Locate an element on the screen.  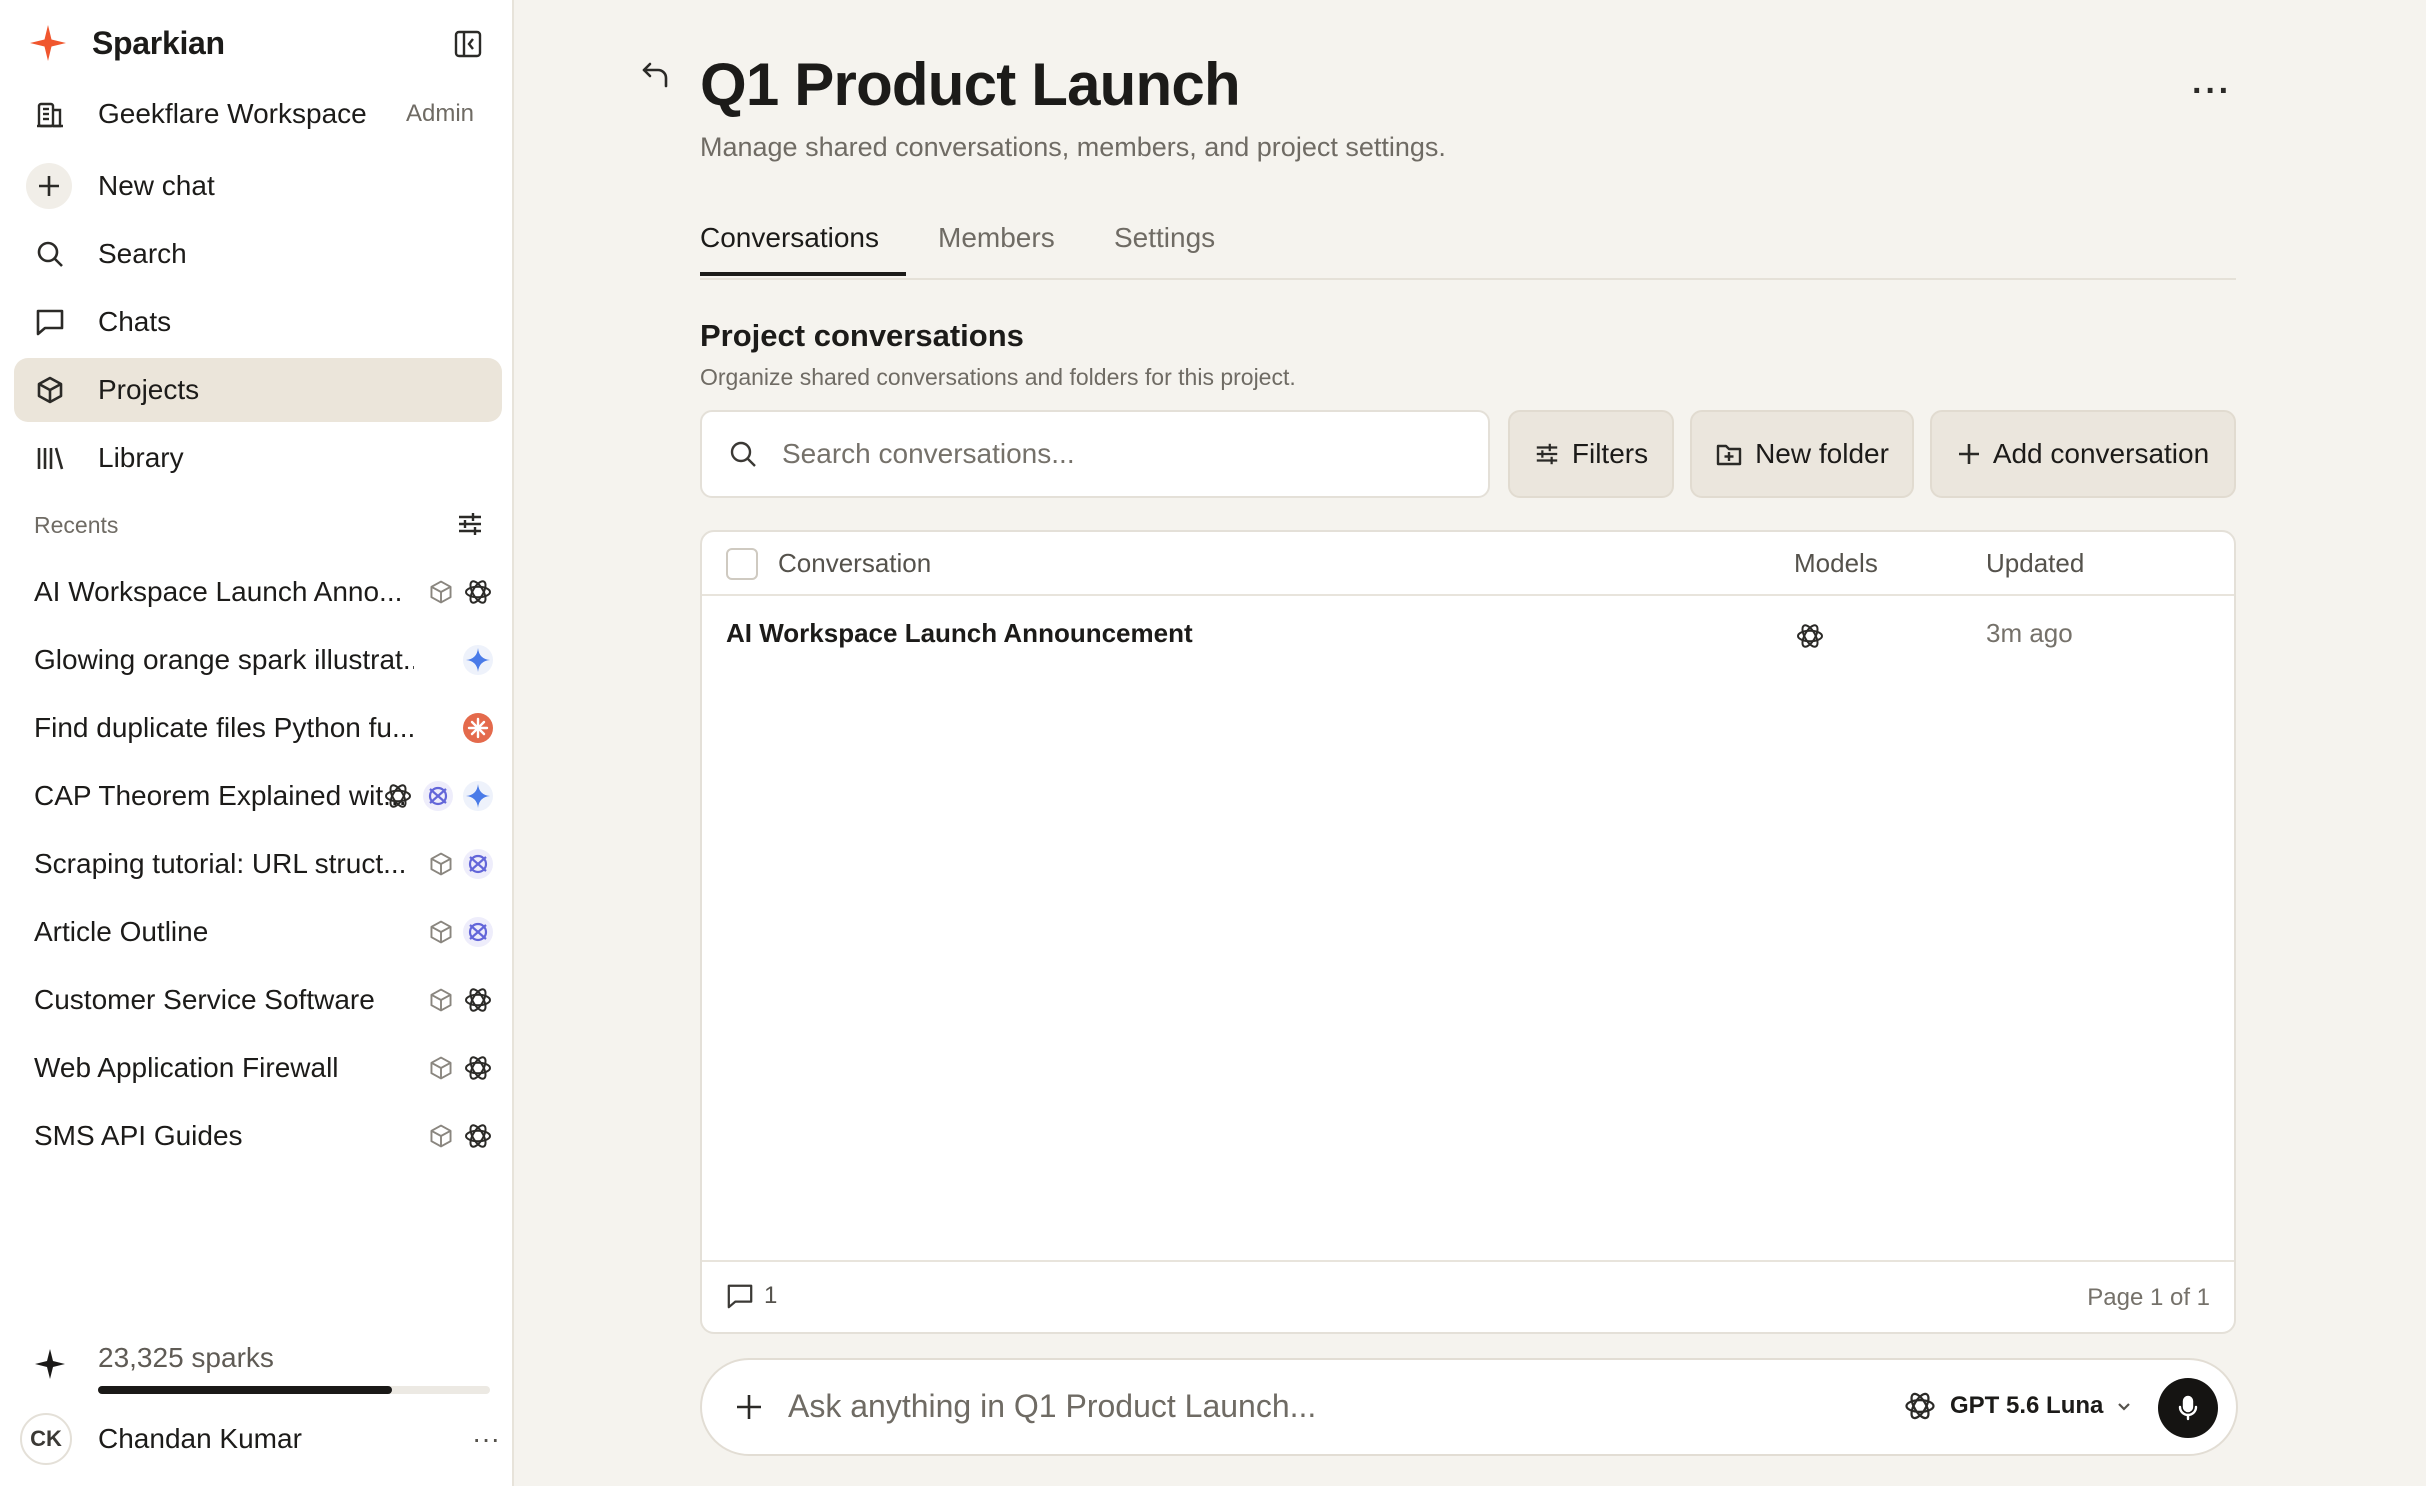
table-row: AI Workspace Launch Announcement 3m ago is located at coordinates (1468, 636).